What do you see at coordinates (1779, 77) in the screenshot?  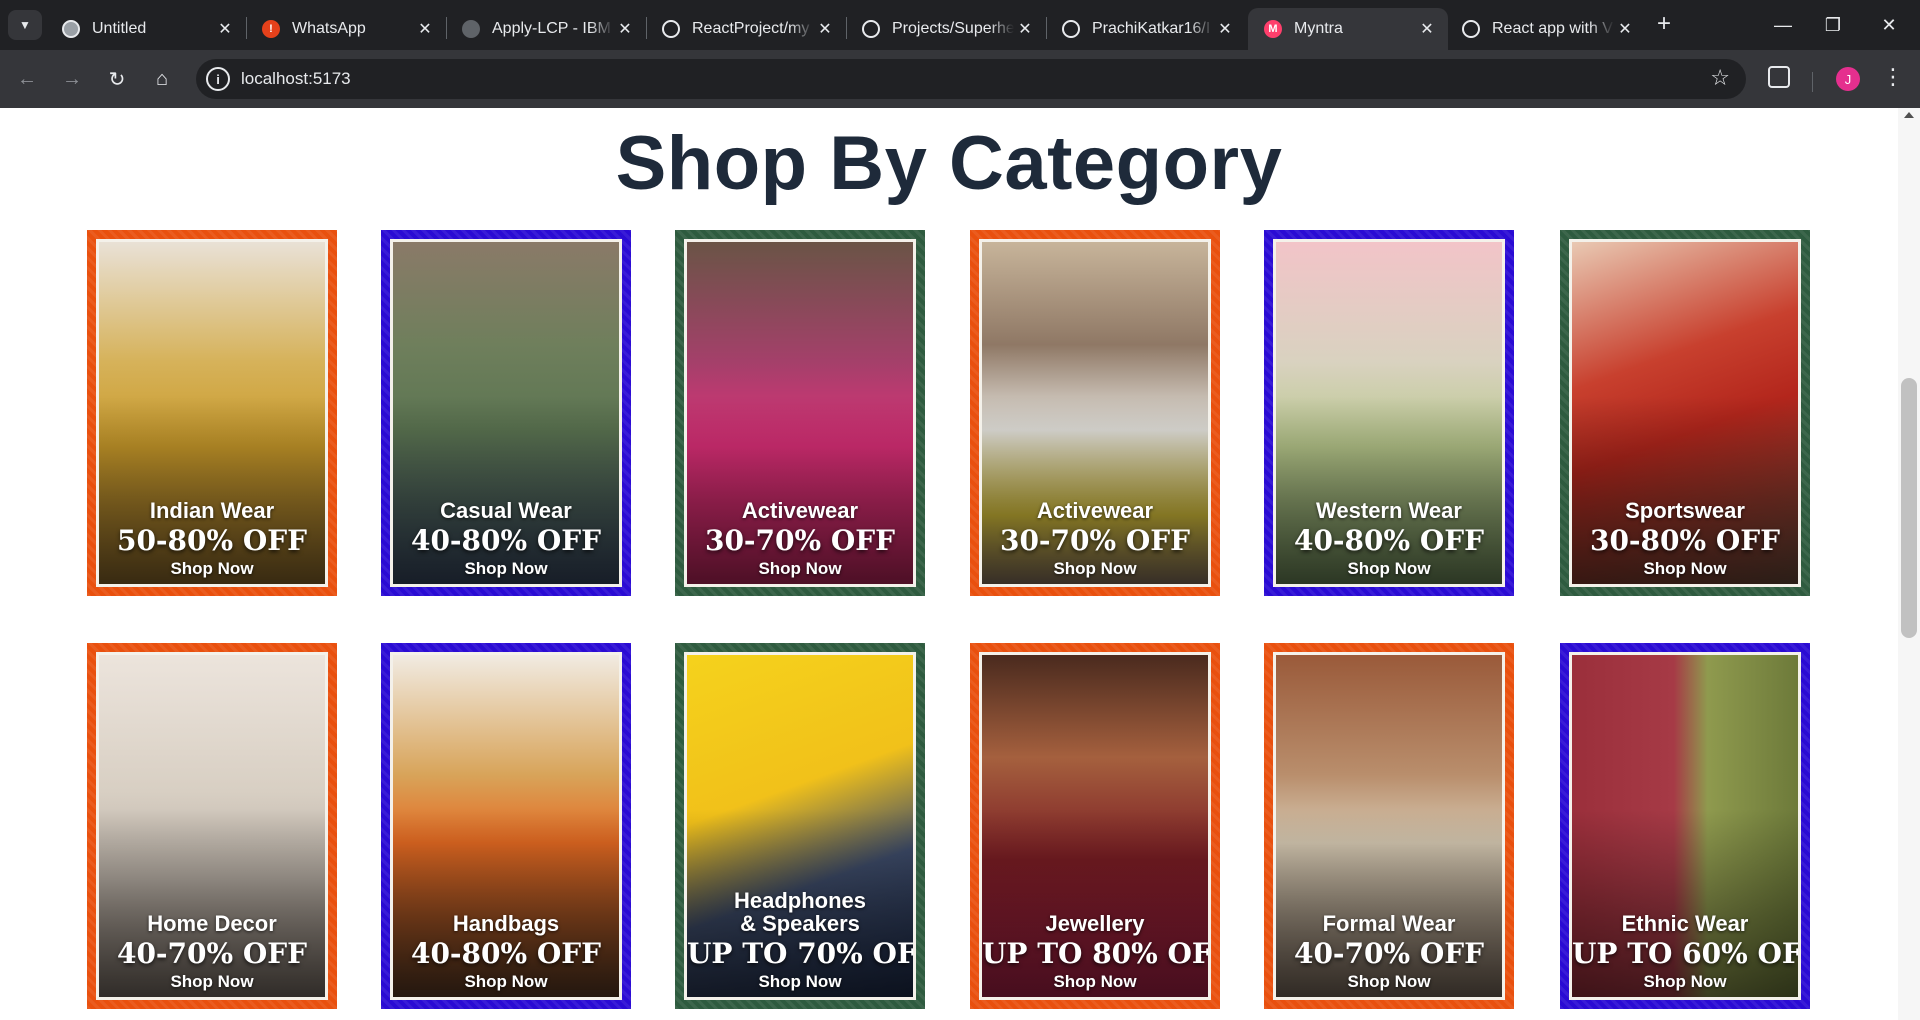 I see `extensions-icon` at bounding box center [1779, 77].